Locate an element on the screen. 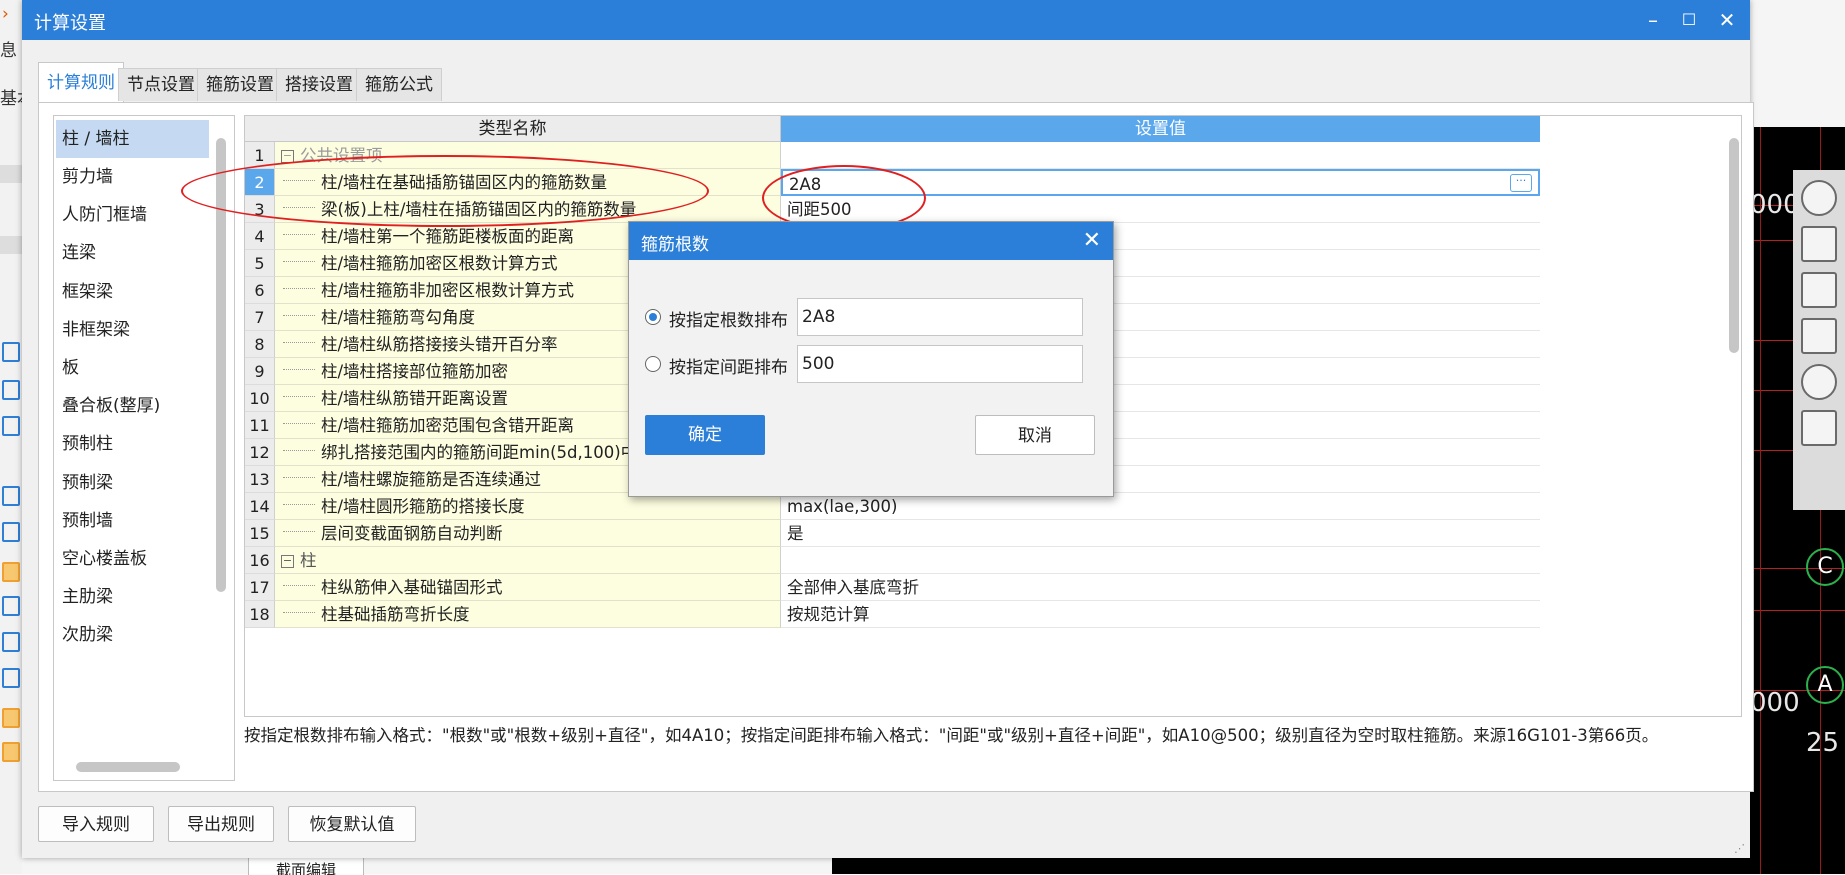  close-window-button: ✕ is located at coordinates (1727, 20).